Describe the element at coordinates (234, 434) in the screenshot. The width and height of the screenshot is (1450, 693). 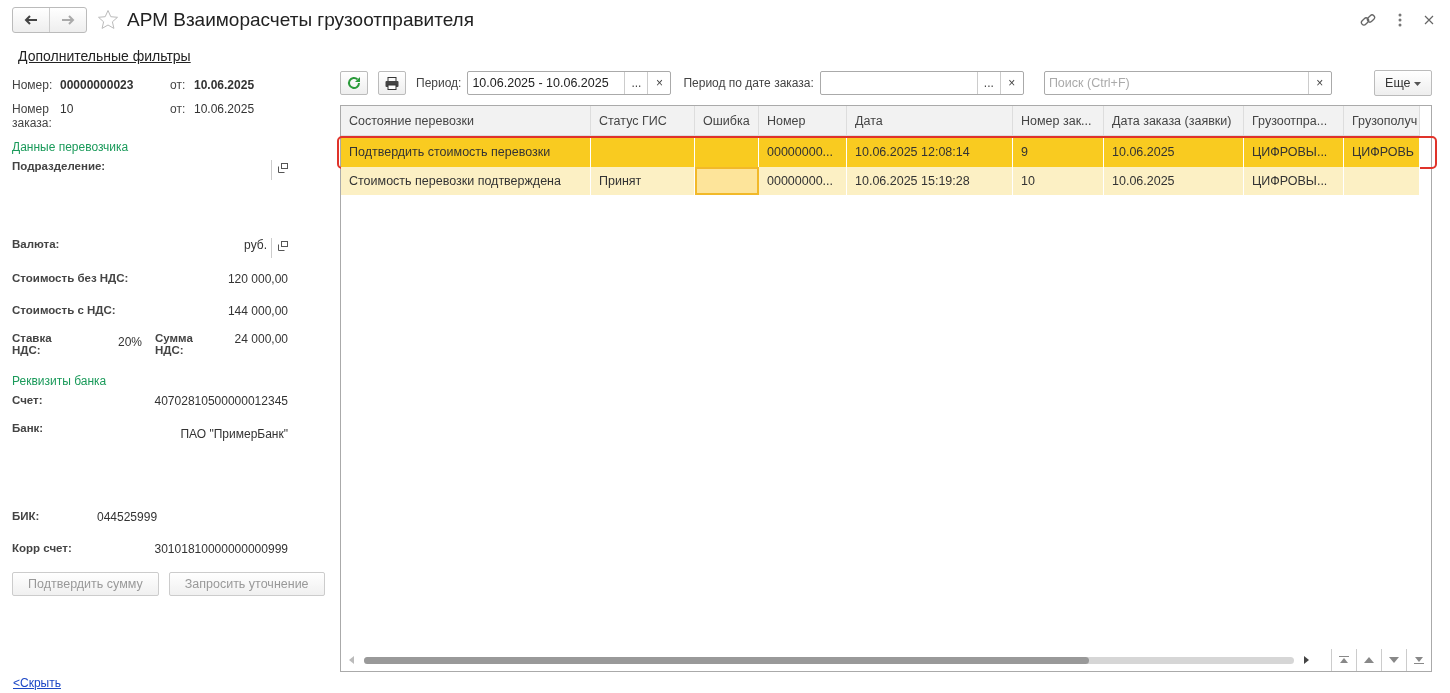
I see `field-value: ПАО "ПримерБанк"` at that location.